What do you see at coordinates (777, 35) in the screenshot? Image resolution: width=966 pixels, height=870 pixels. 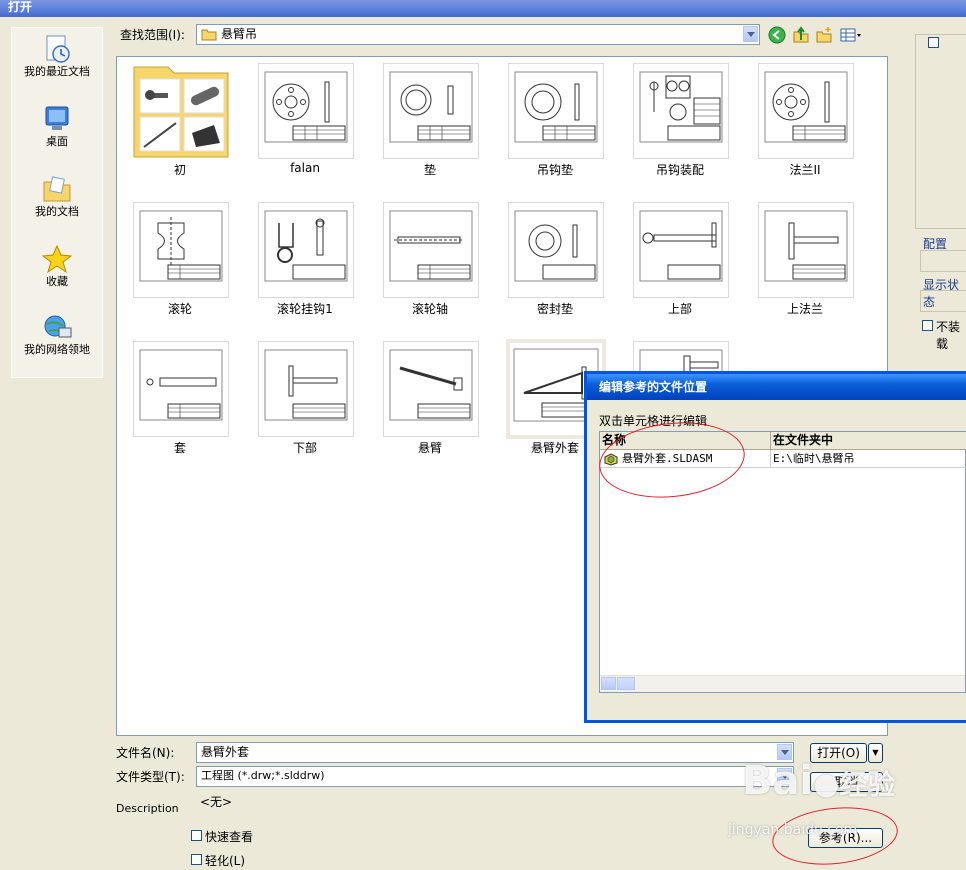 I see `back-icon` at bounding box center [777, 35].